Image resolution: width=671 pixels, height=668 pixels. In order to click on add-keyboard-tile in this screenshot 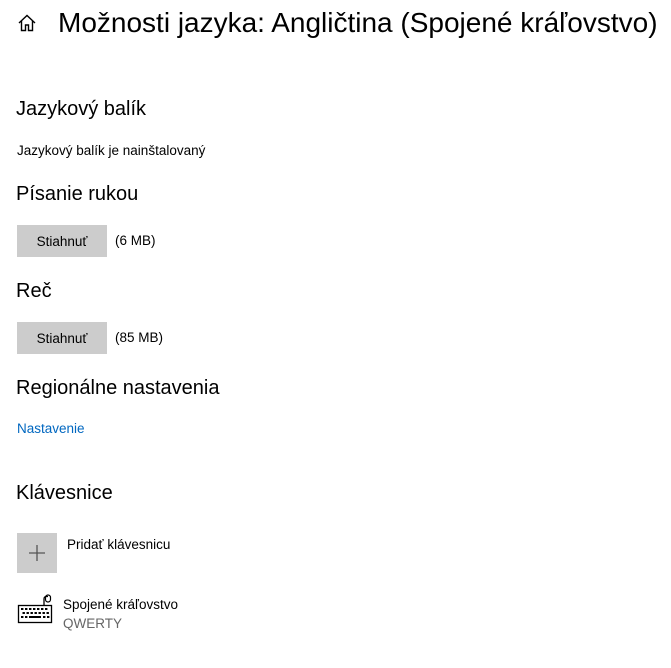, I will do `click(37, 553)`.